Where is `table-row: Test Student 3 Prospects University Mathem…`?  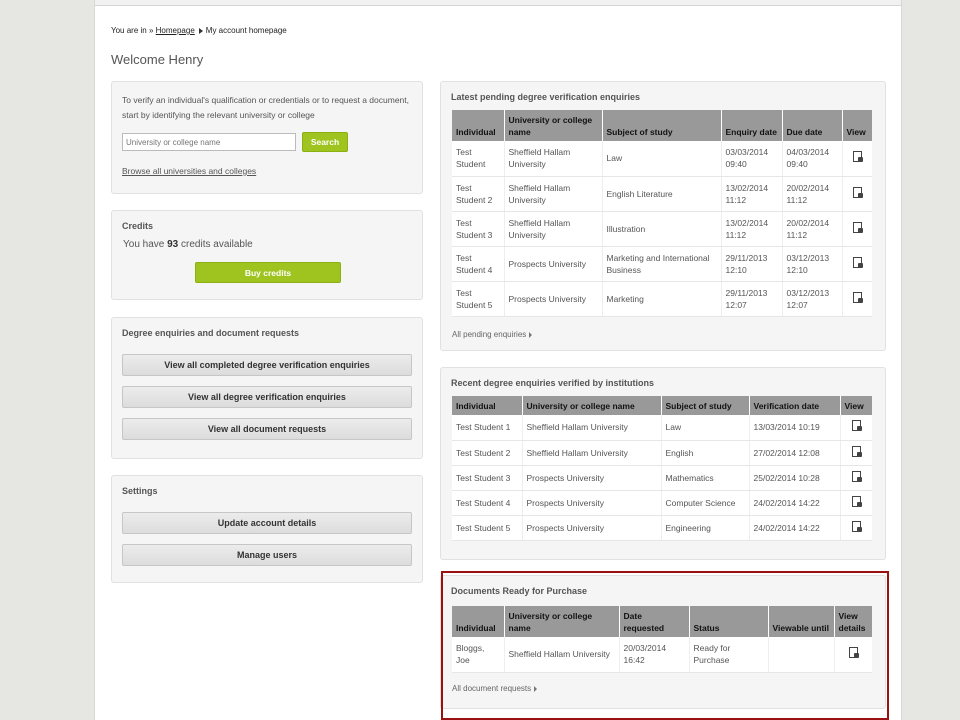
table-row: Test Student 3 Prospects University Mathem… is located at coordinates (662, 478).